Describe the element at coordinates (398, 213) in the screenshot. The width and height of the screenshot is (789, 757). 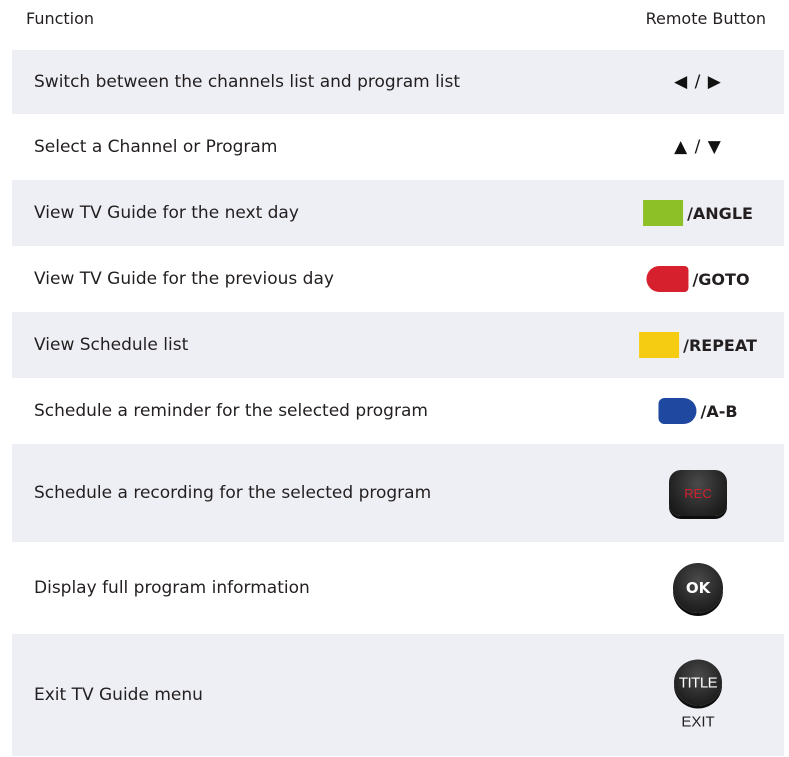
I see `table-row: View TV Guide for the next day /ANGLE` at that location.